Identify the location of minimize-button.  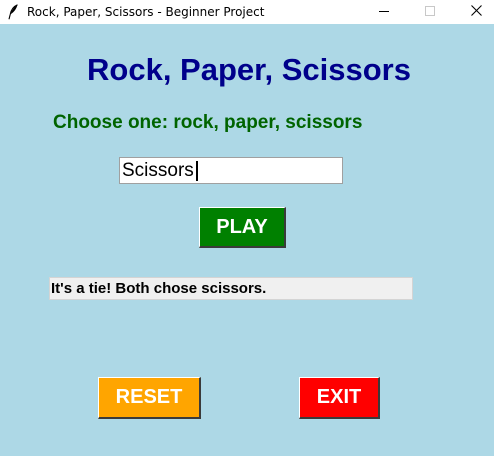
(384, 12).